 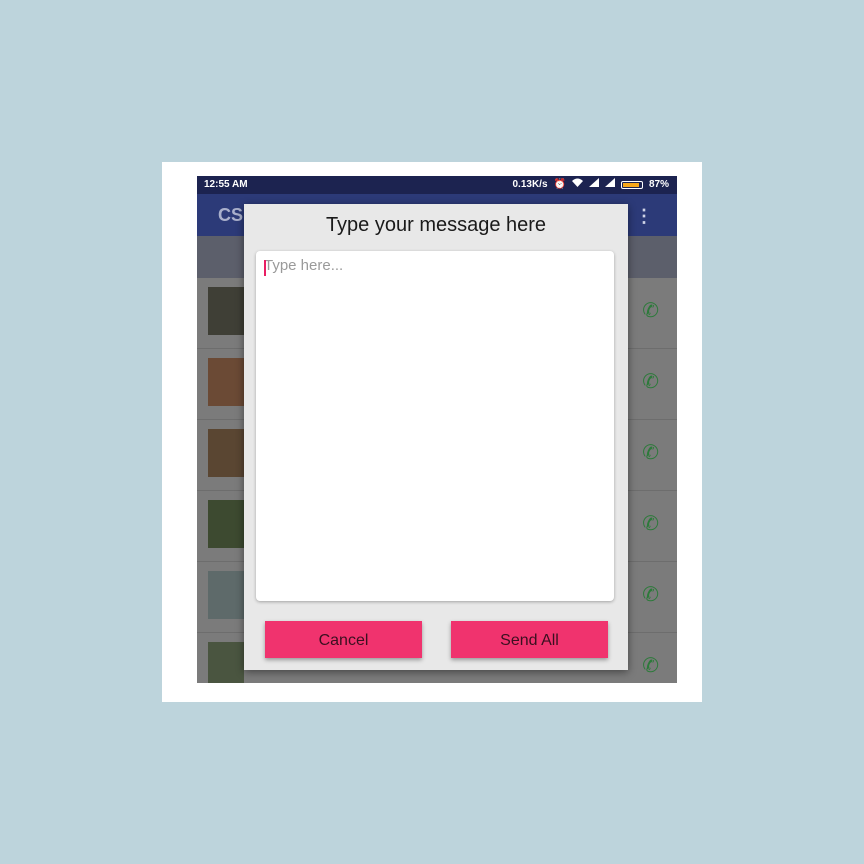 What do you see at coordinates (226, 184) in the screenshot?
I see `status-time: 12:55 AM` at bounding box center [226, 184].